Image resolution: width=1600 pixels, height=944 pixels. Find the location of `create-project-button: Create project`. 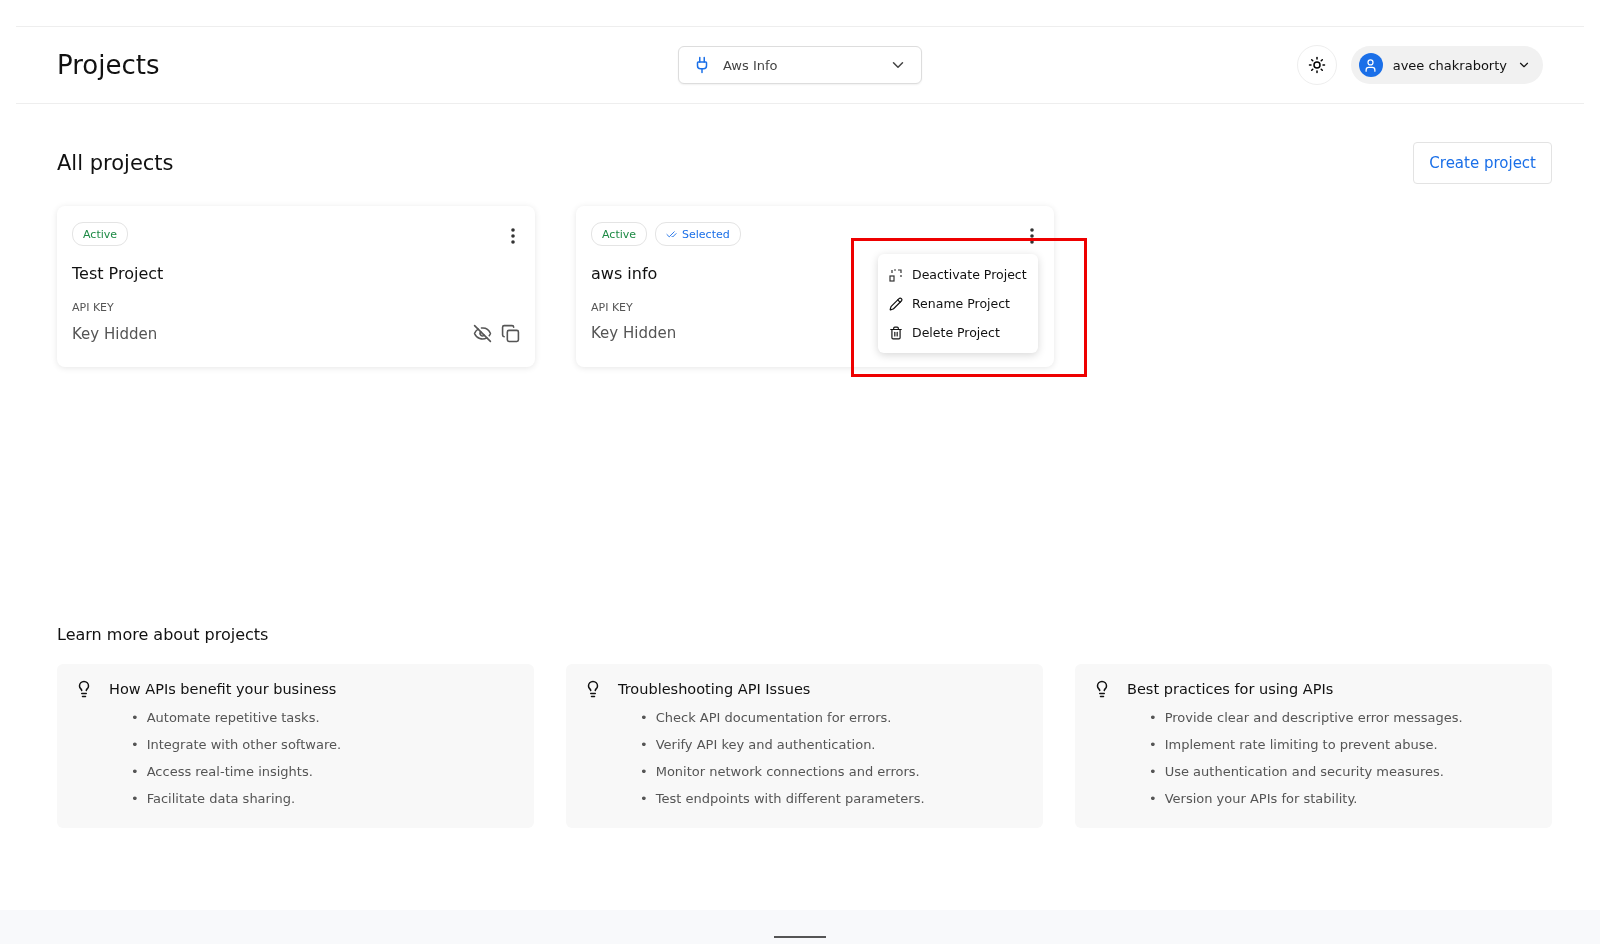

create-project-button: Create project is located at coordinates (1482, 163).